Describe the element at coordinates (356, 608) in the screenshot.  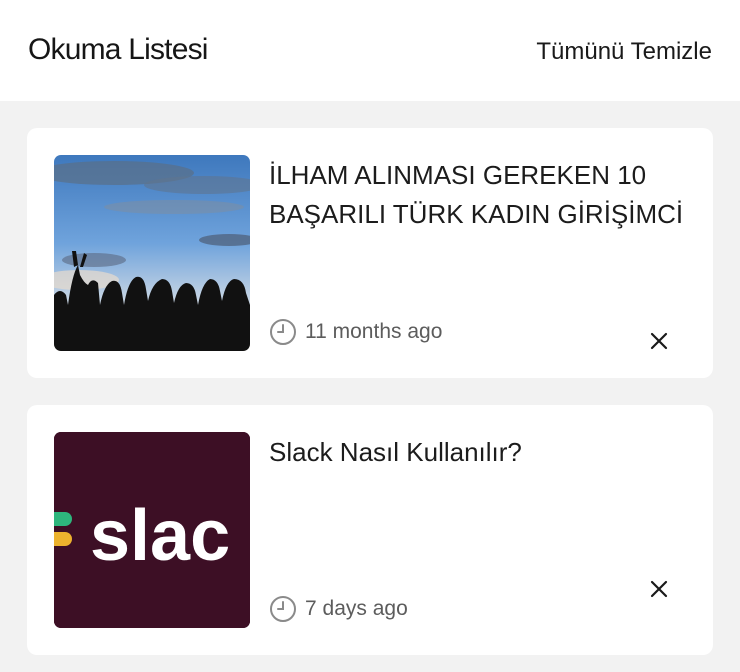
I see `time-ago: 7 days ago` at that location.